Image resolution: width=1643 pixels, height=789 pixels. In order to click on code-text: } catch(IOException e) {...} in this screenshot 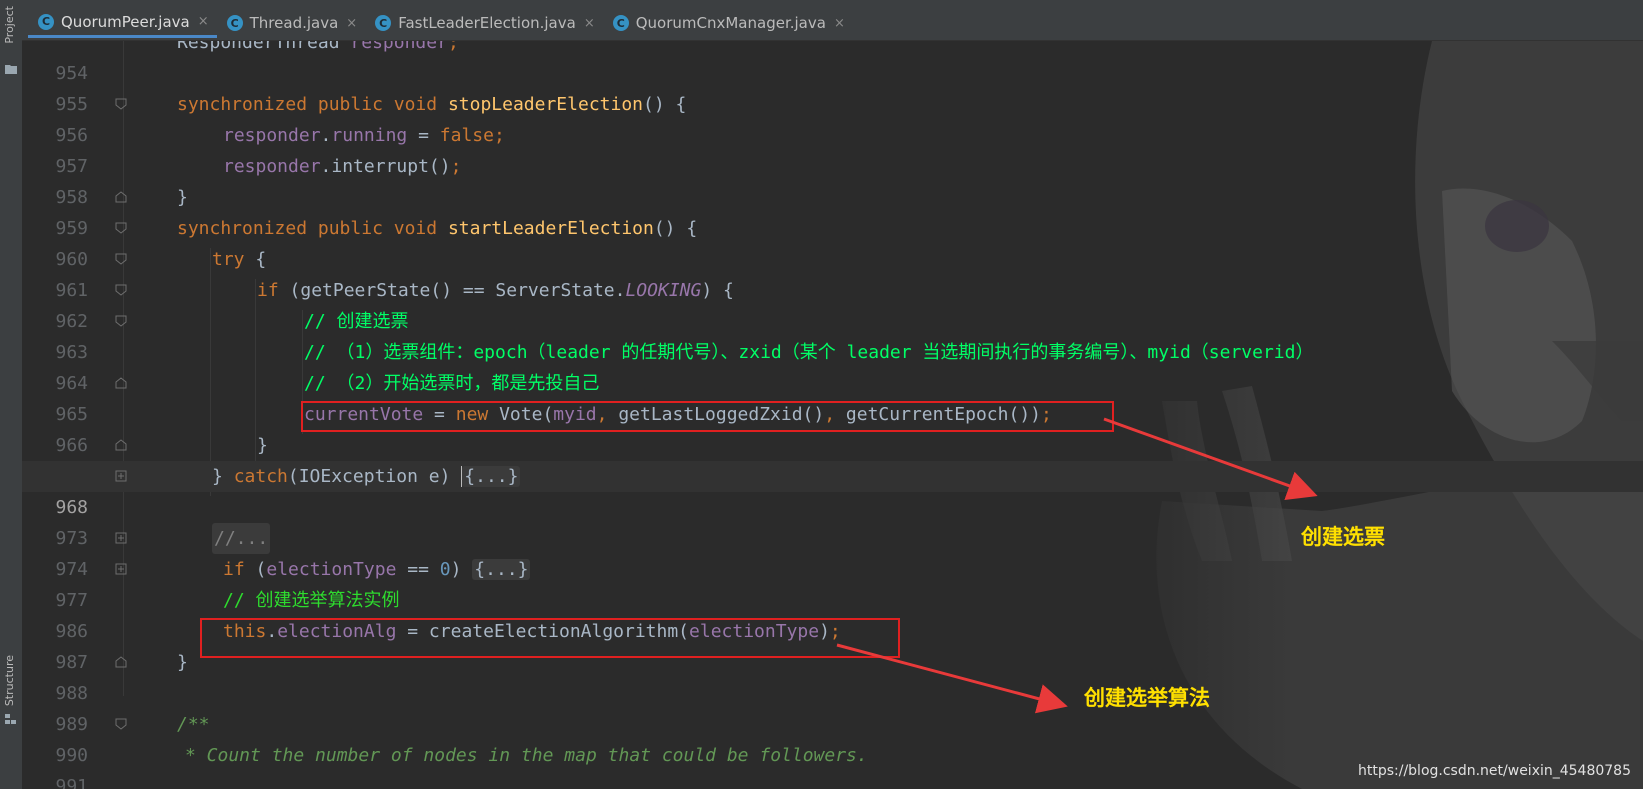, I will do `click(366, 476)`.